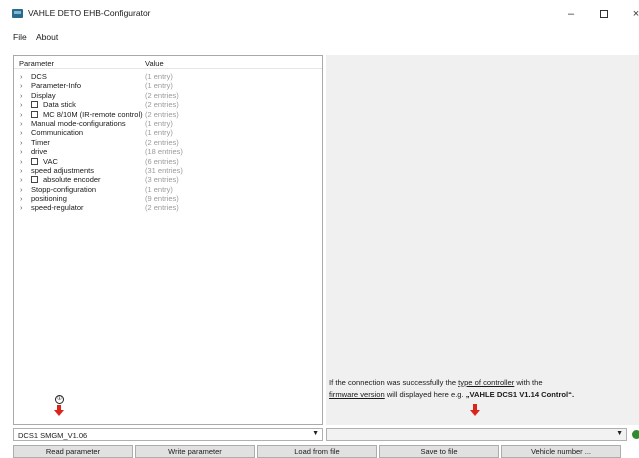  Describe the element at coordinates (40, 142) in the screenshot. I see `tree-row-label: Timer` at that location.